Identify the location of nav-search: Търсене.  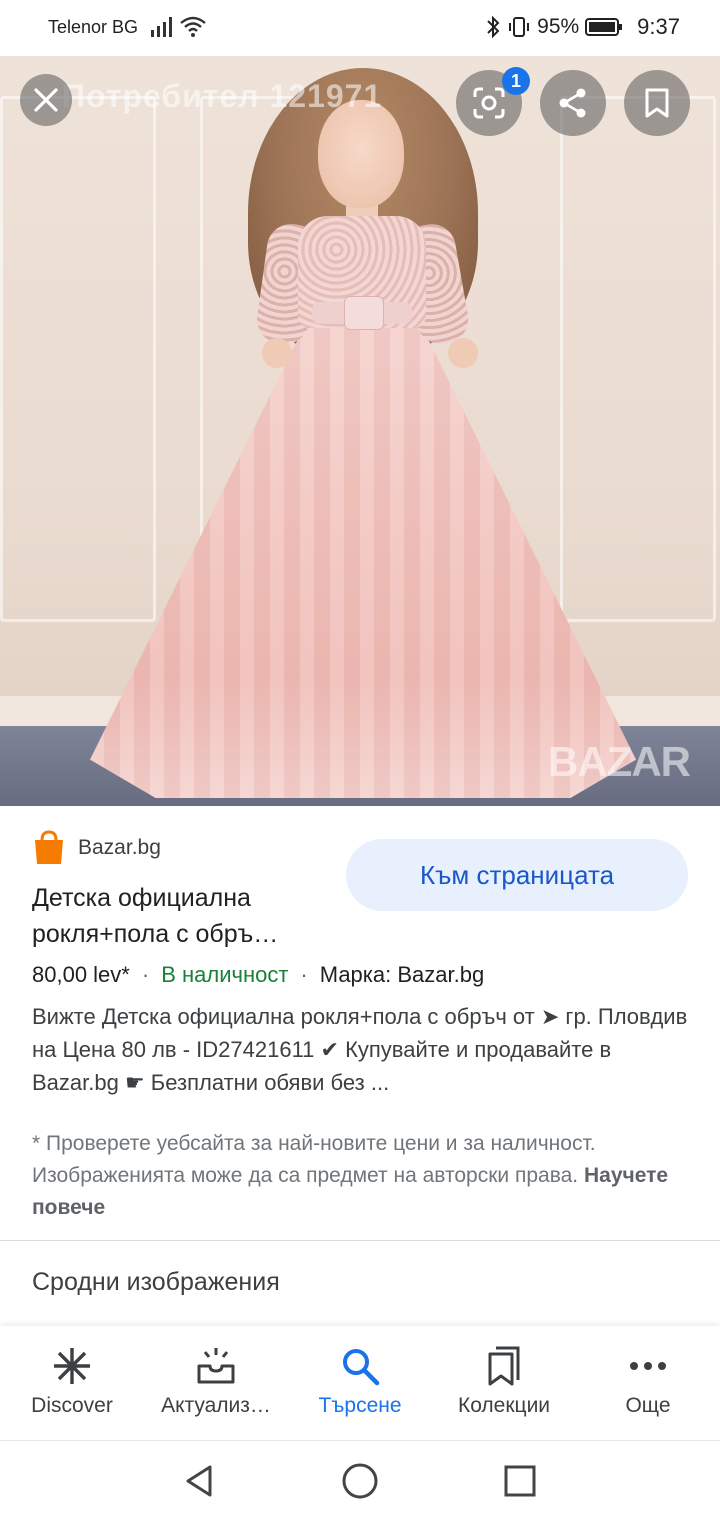
(360, 1383).